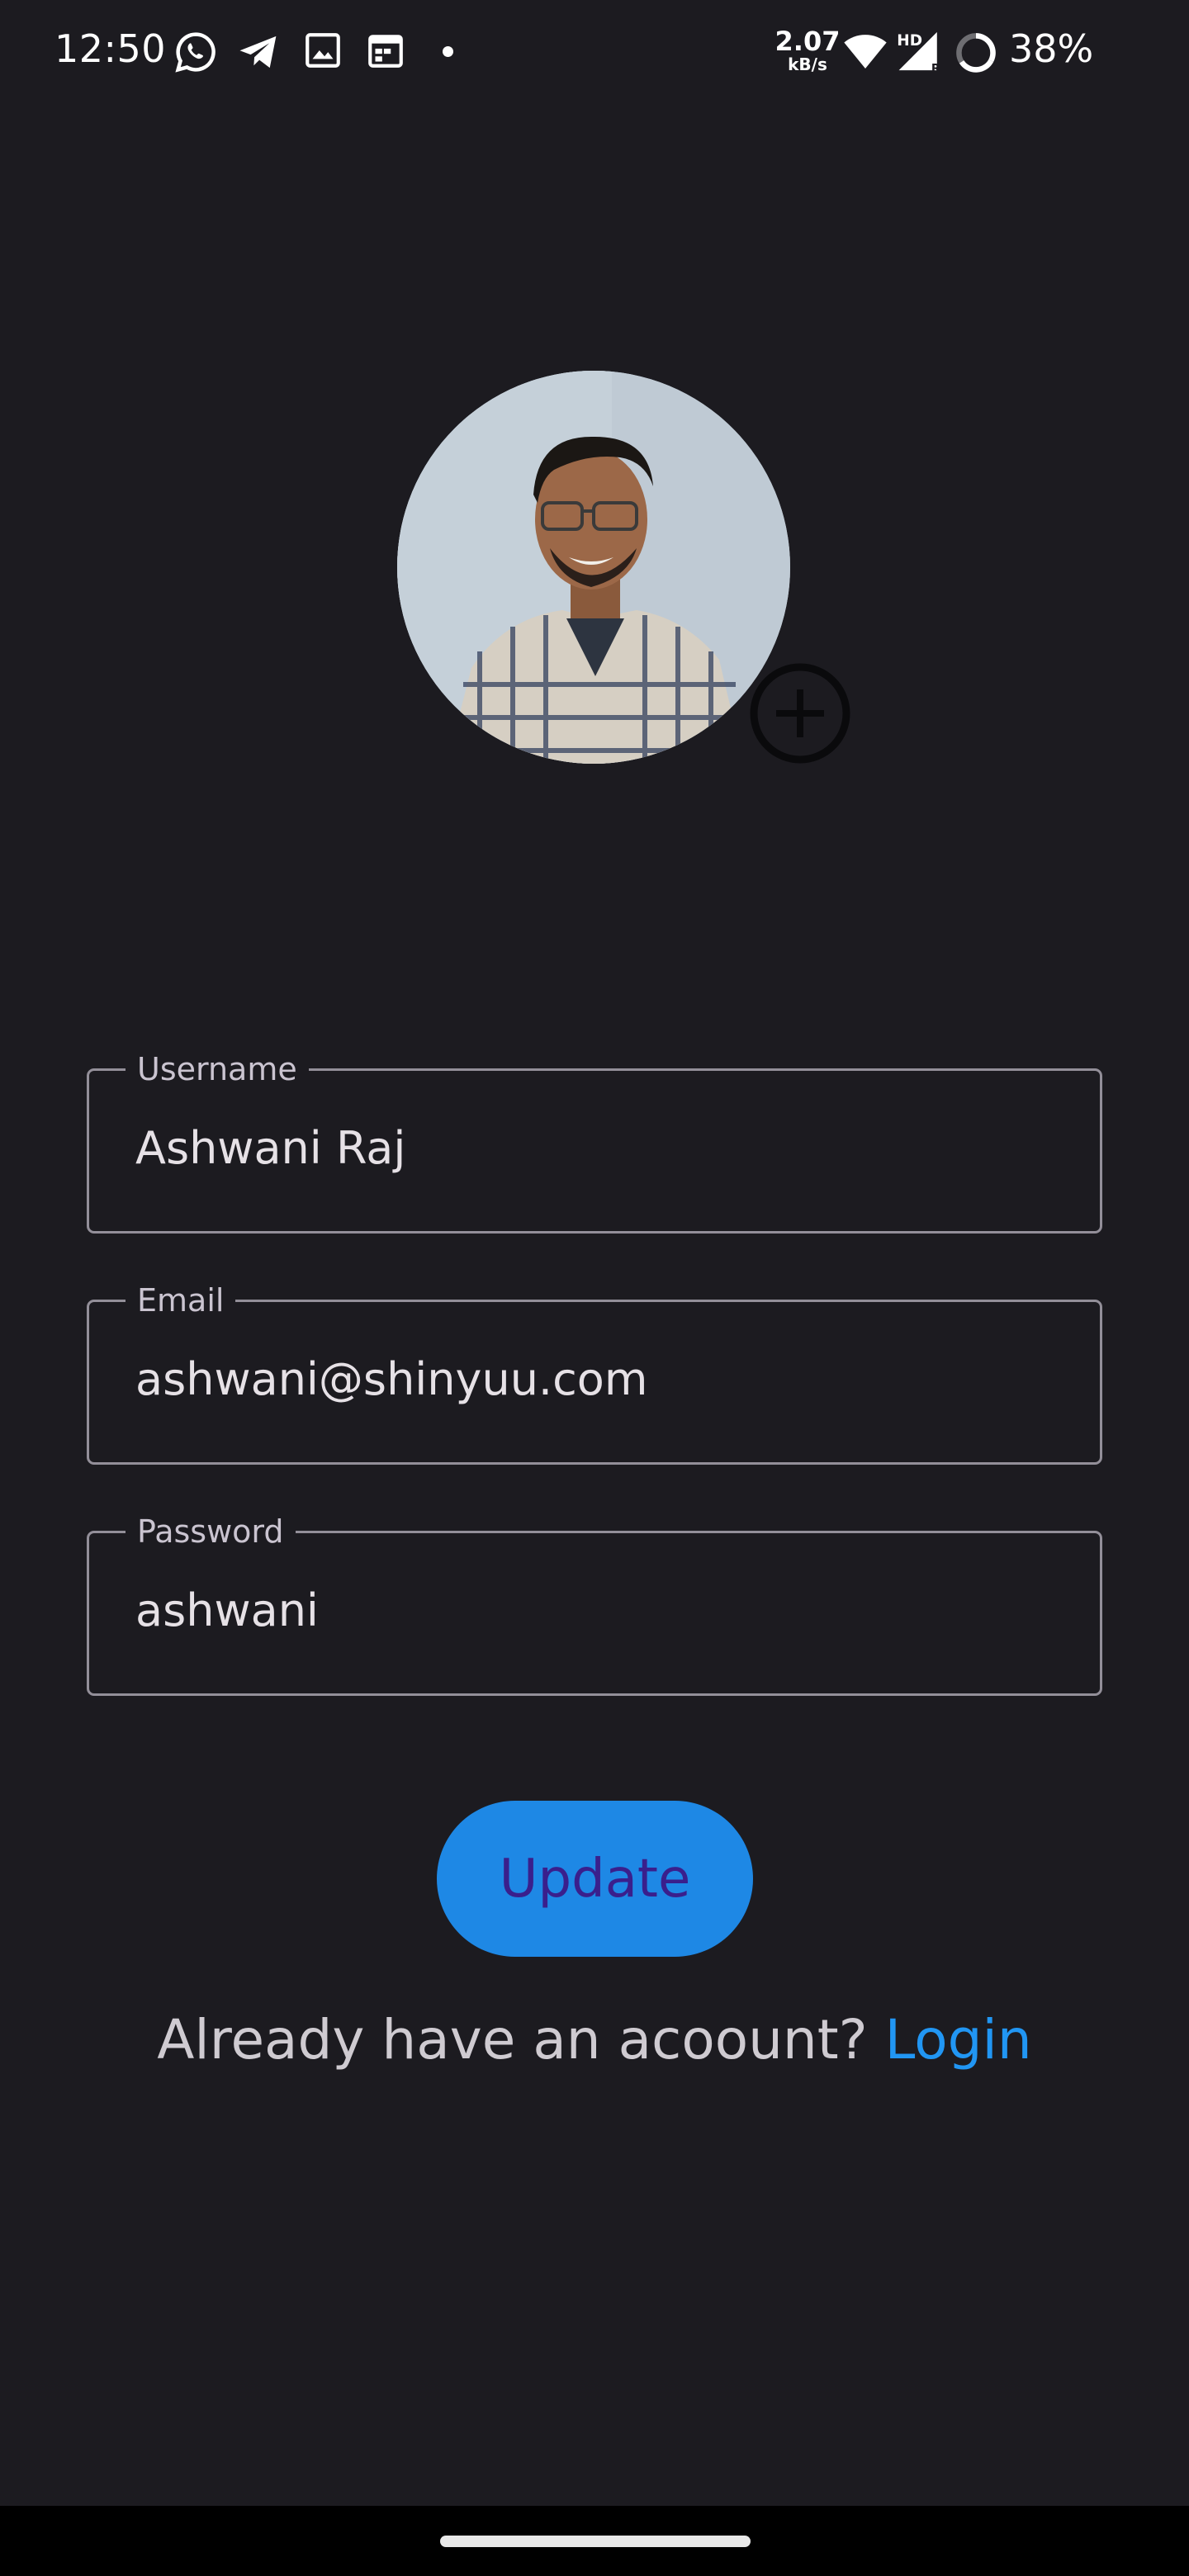  I want to click on add-circle-icon, so click(800, 713).